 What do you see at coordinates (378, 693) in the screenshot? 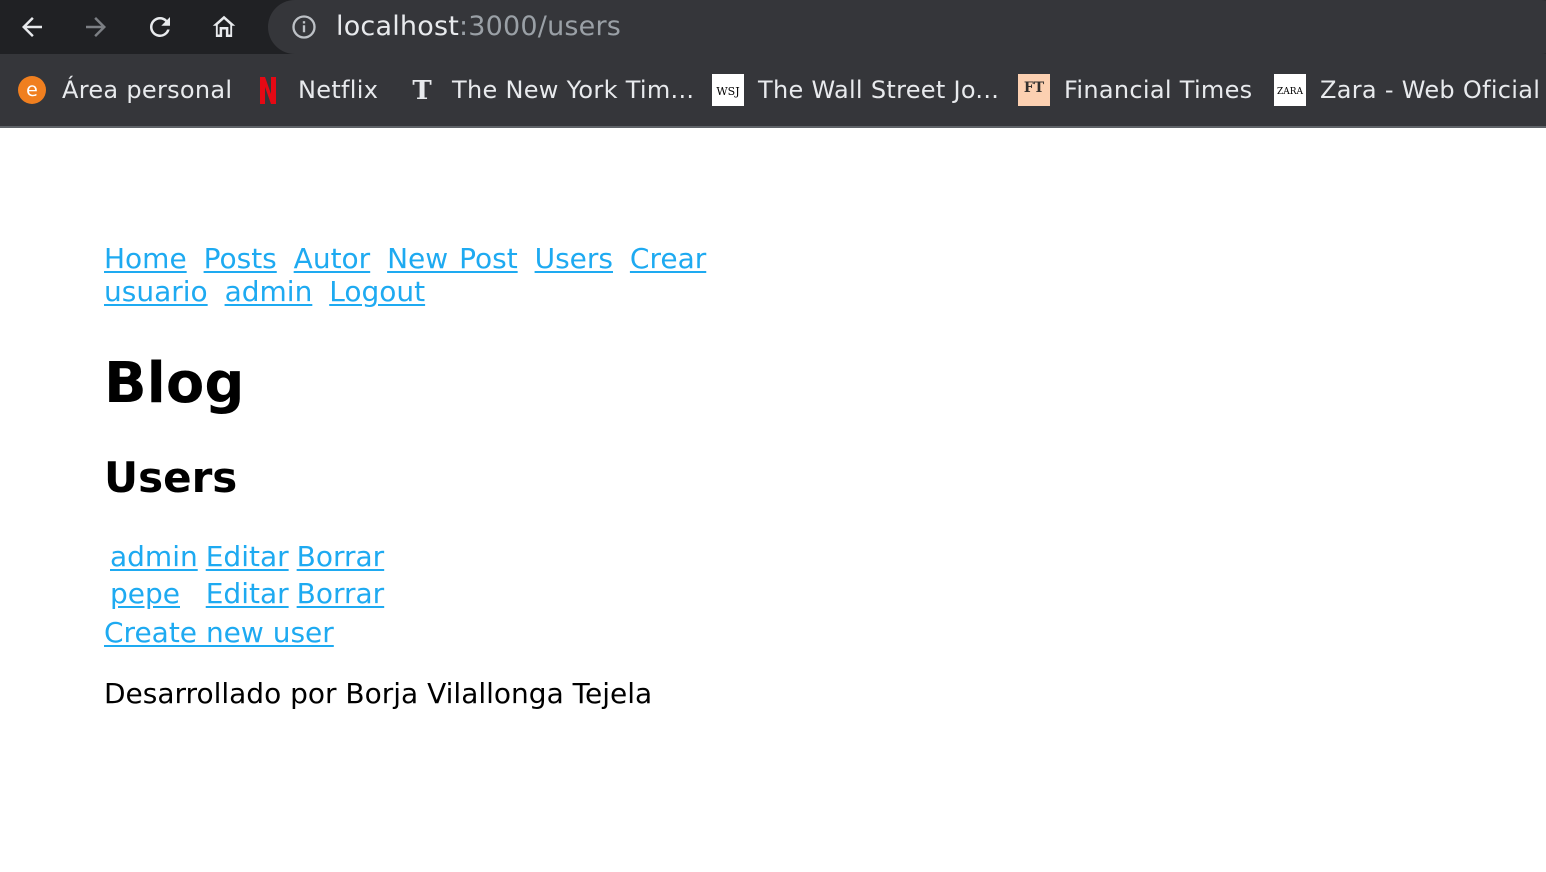
I see `footer-text: Desarrollado por Borja Vilallonga Tejela` at bounding box center [378, 693].